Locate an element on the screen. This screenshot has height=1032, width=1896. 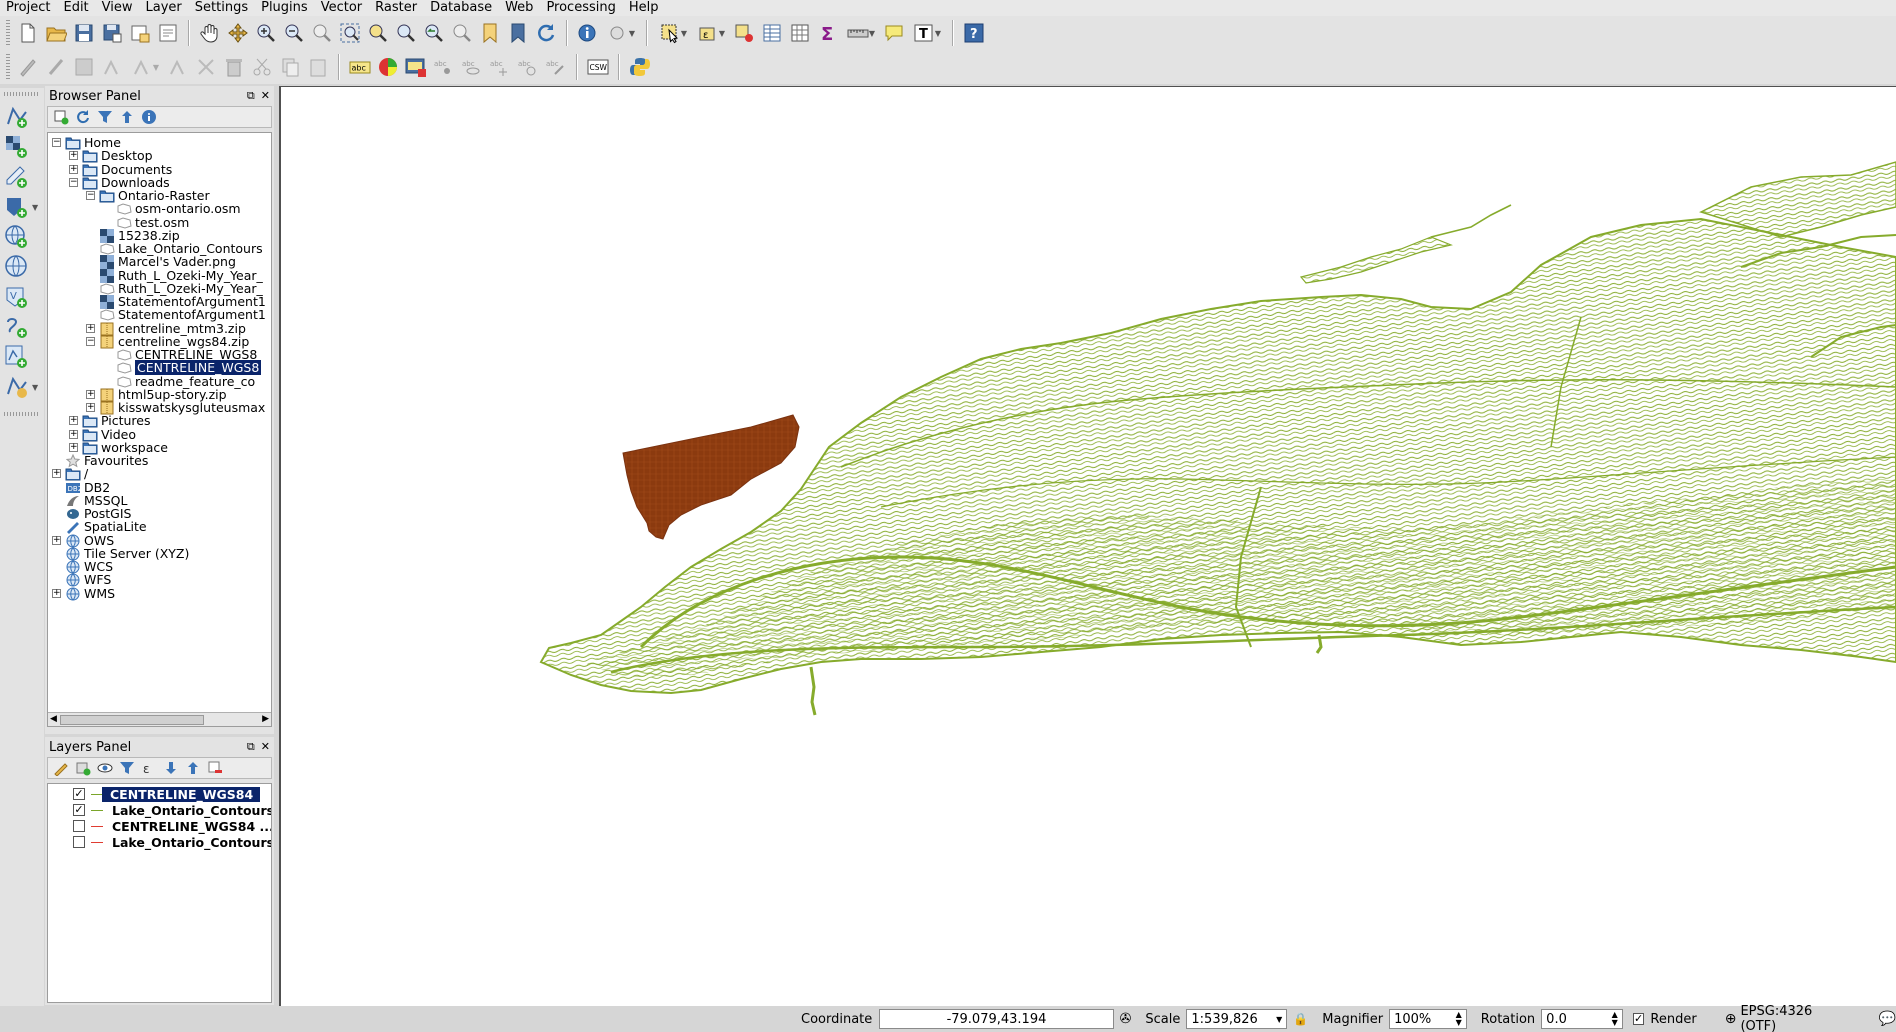
magnifier-spinbox: 100% ▲ ▼ is located at coordinates (1428, 1019).